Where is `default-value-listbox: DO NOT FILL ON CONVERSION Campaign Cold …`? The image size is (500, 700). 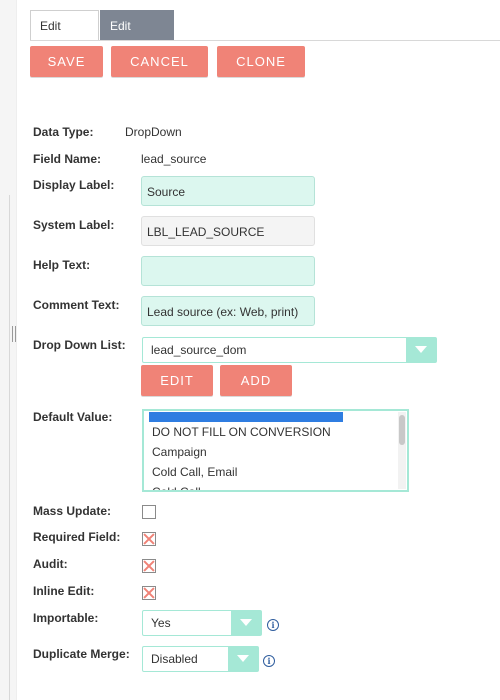 default-value-listbox: DO NOT FILL ON CONVERSION Campaign Cold … is located at coordinates (275, 450).